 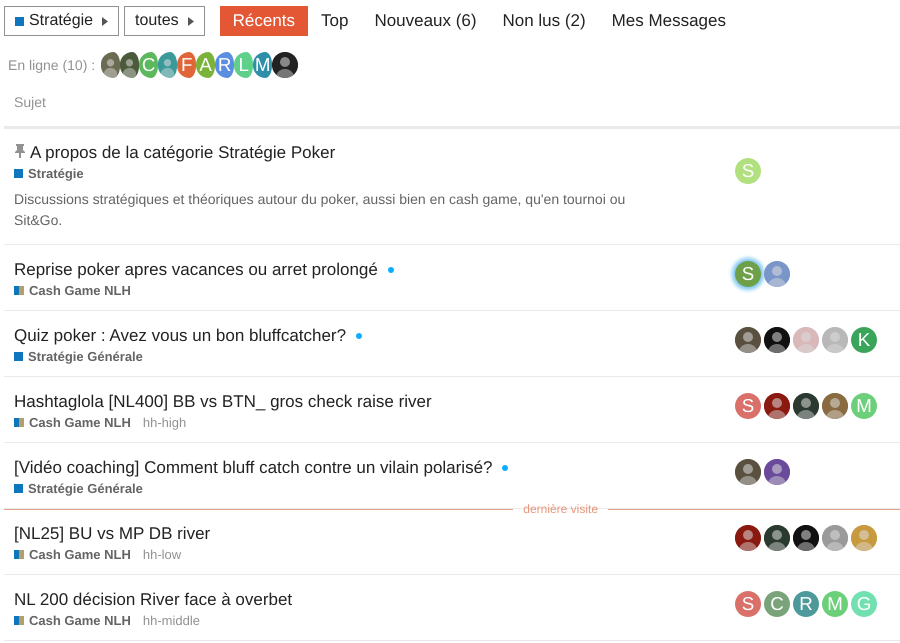 I want to click on topic-title: A propos de la catégorie Stratégie Poker, so click(x=183, y=153).